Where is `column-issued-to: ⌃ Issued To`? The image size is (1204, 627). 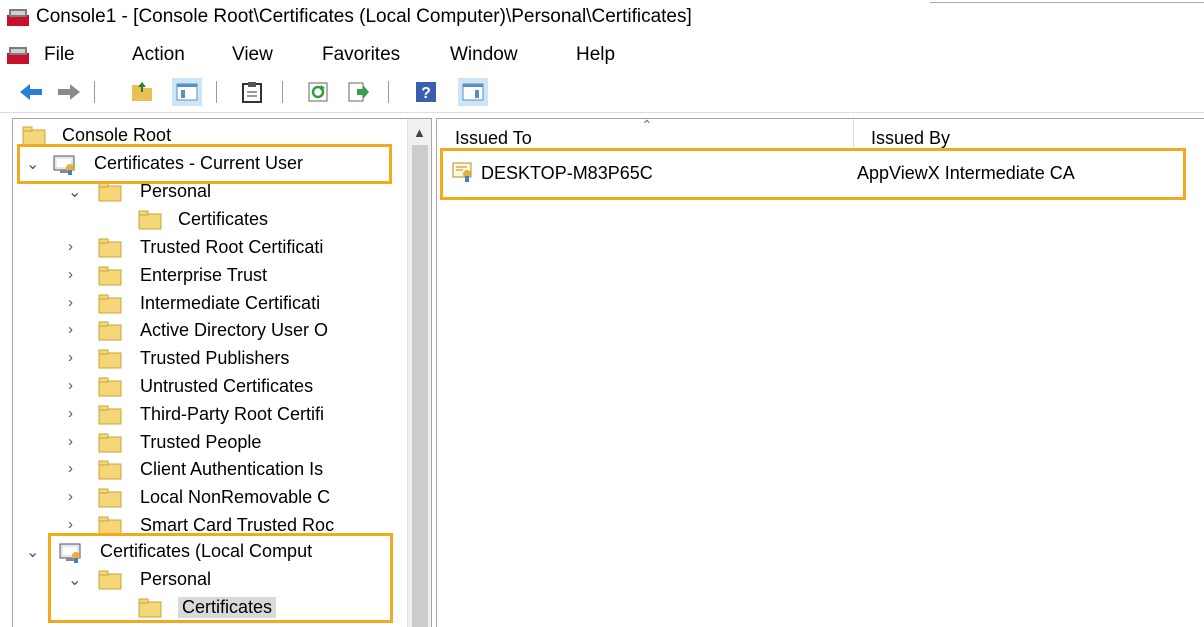
column-issued-to: ⌃ Issued To is located at coordinates (645, 134).